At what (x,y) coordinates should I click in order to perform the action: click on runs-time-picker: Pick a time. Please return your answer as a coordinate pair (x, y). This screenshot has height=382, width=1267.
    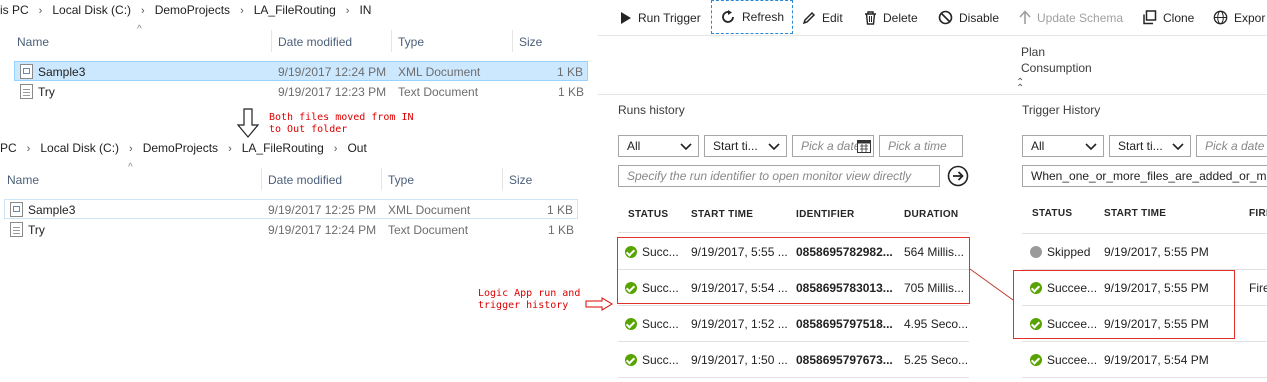
    Looking at the image, I should click on (921, 146).